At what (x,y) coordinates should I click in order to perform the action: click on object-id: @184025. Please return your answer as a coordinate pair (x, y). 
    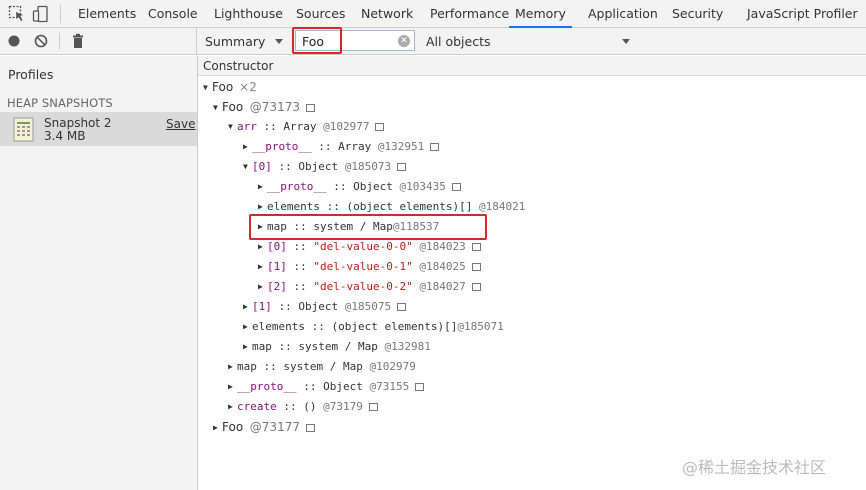
    Looking at the image, I should click on (442, 266).